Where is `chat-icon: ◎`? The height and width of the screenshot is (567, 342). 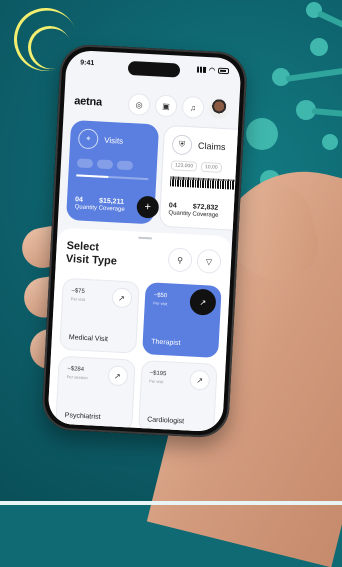 chat-icon: ◎ is located at coordinates (139, 104).